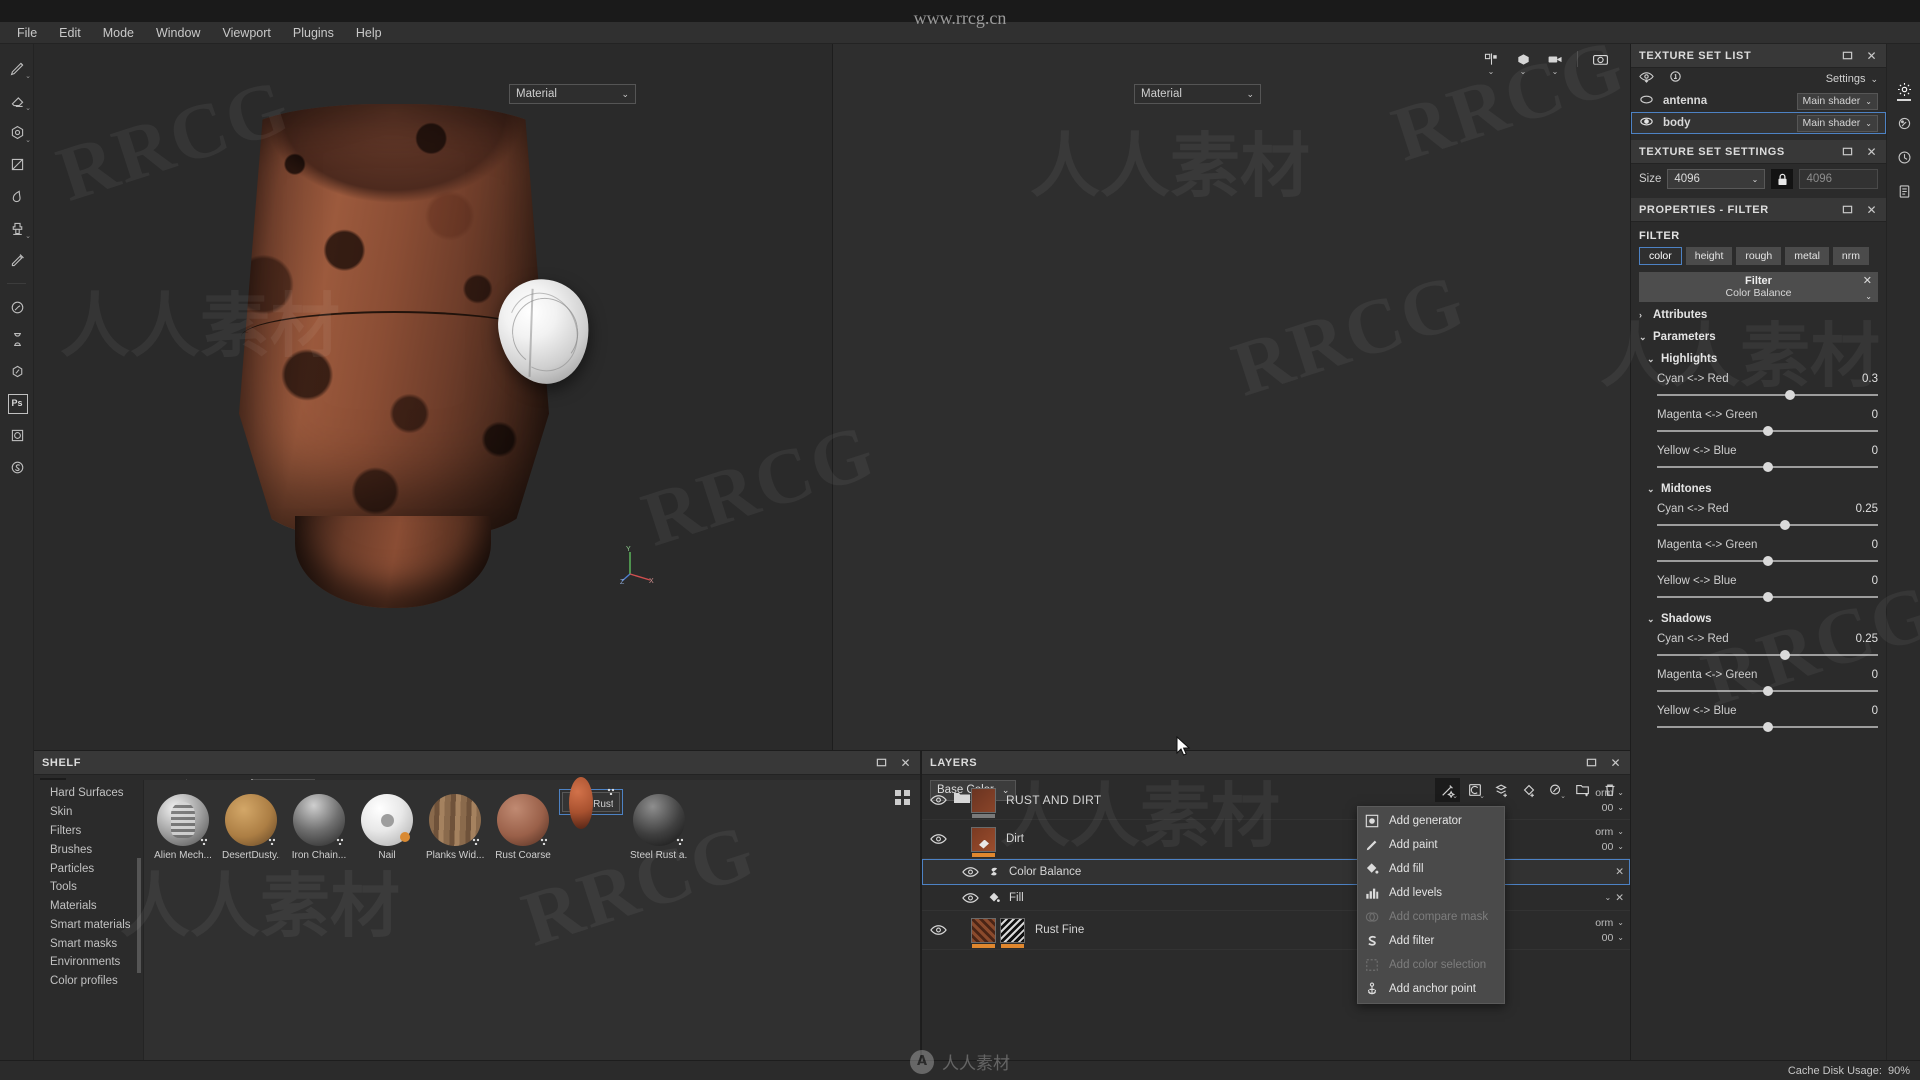 This screenshot has height=1080, width=1920. I want to click on history-icon, so click(1903, 157).